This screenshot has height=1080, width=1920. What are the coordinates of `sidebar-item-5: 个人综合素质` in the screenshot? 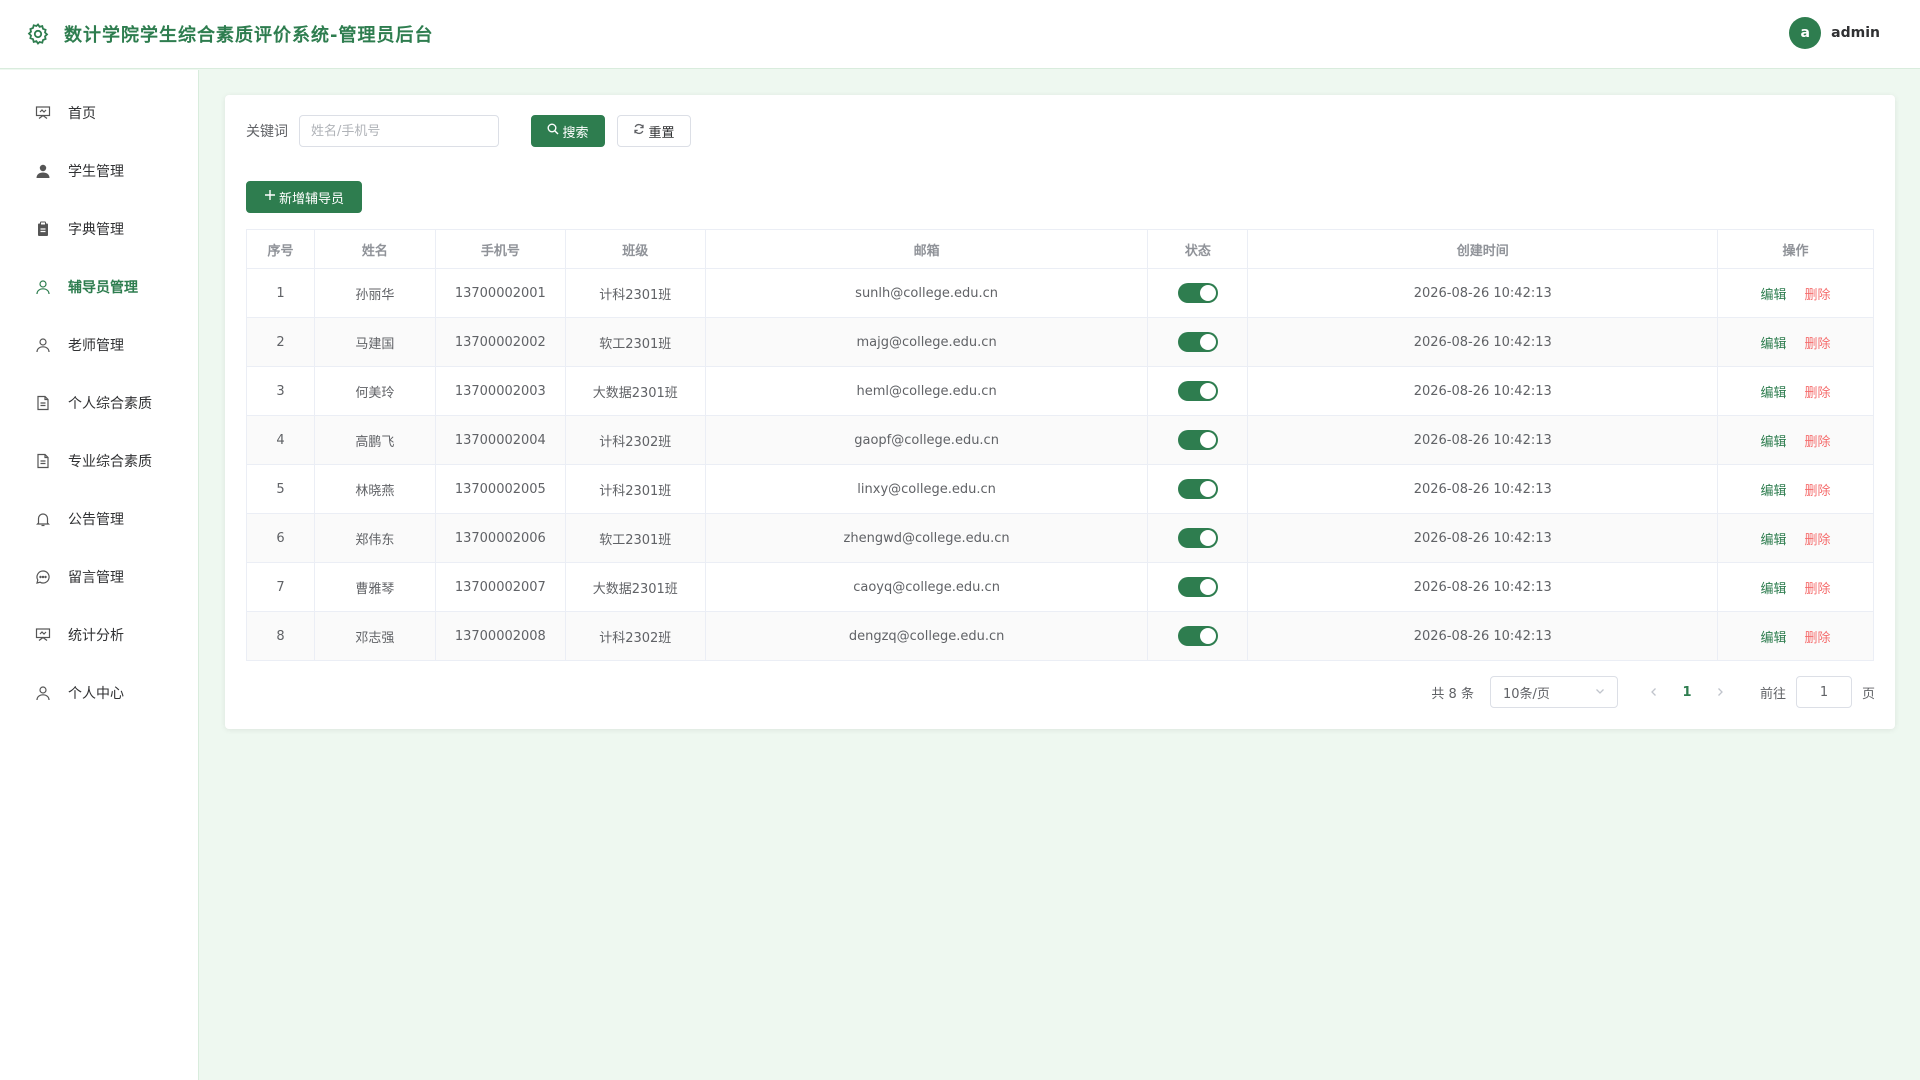 It's located at (99, 403).